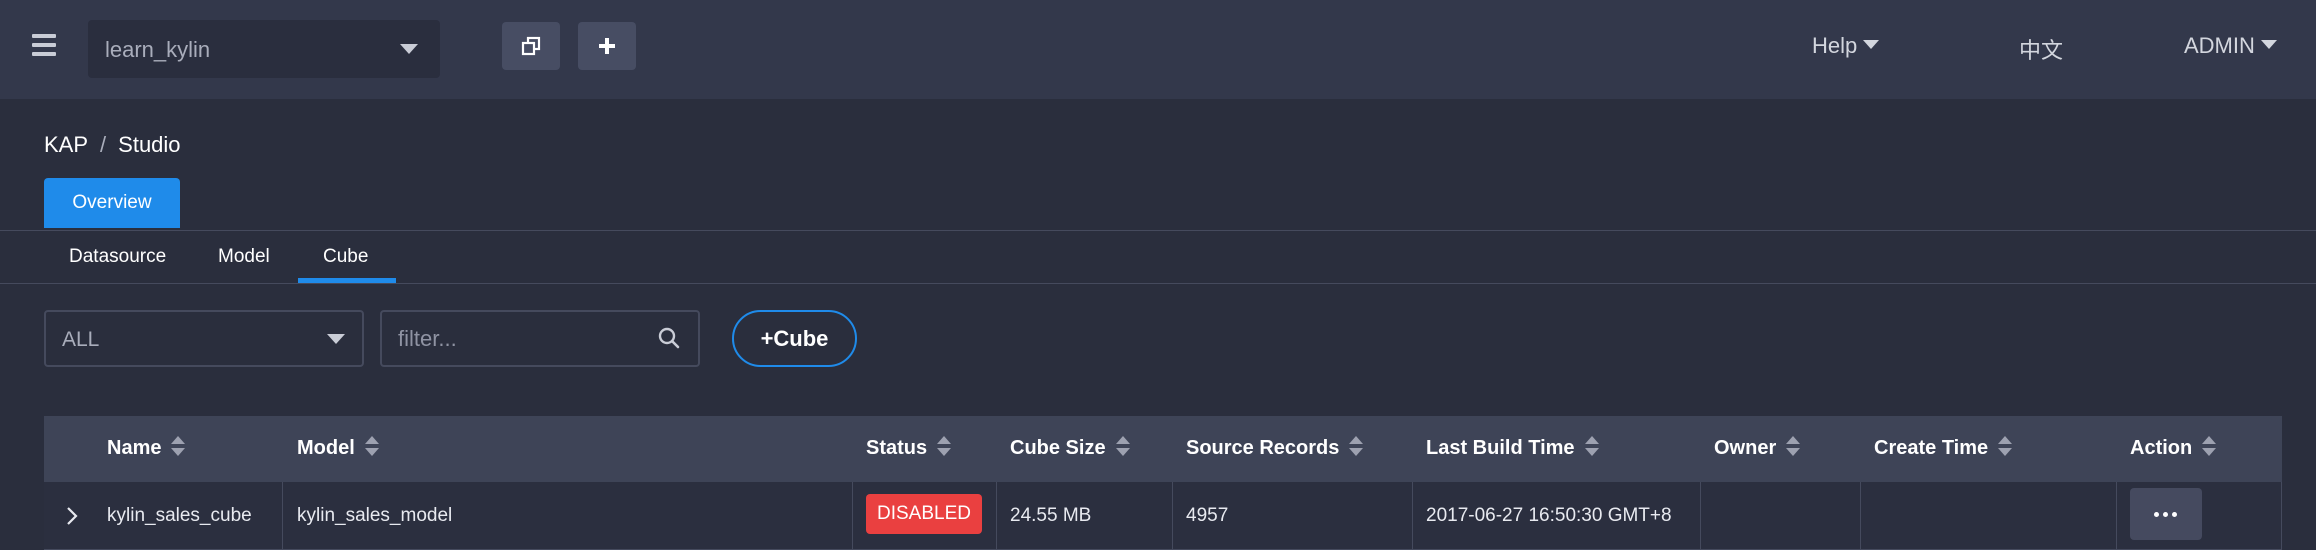  I want to click on cell-name: kylin_sales_cube, so click(179, 516).